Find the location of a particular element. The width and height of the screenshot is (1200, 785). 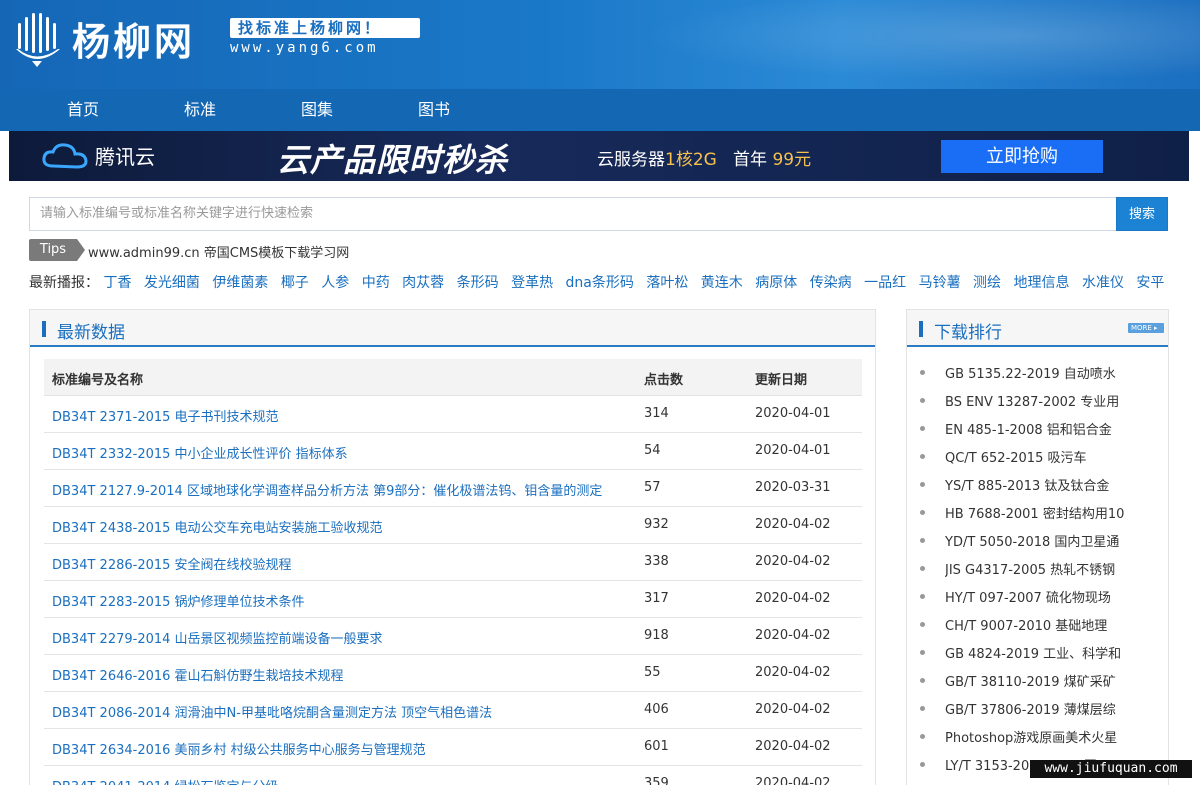

list-item: GB 5135.22-2019 自动喷水 is located at coordinates (1037, 374).